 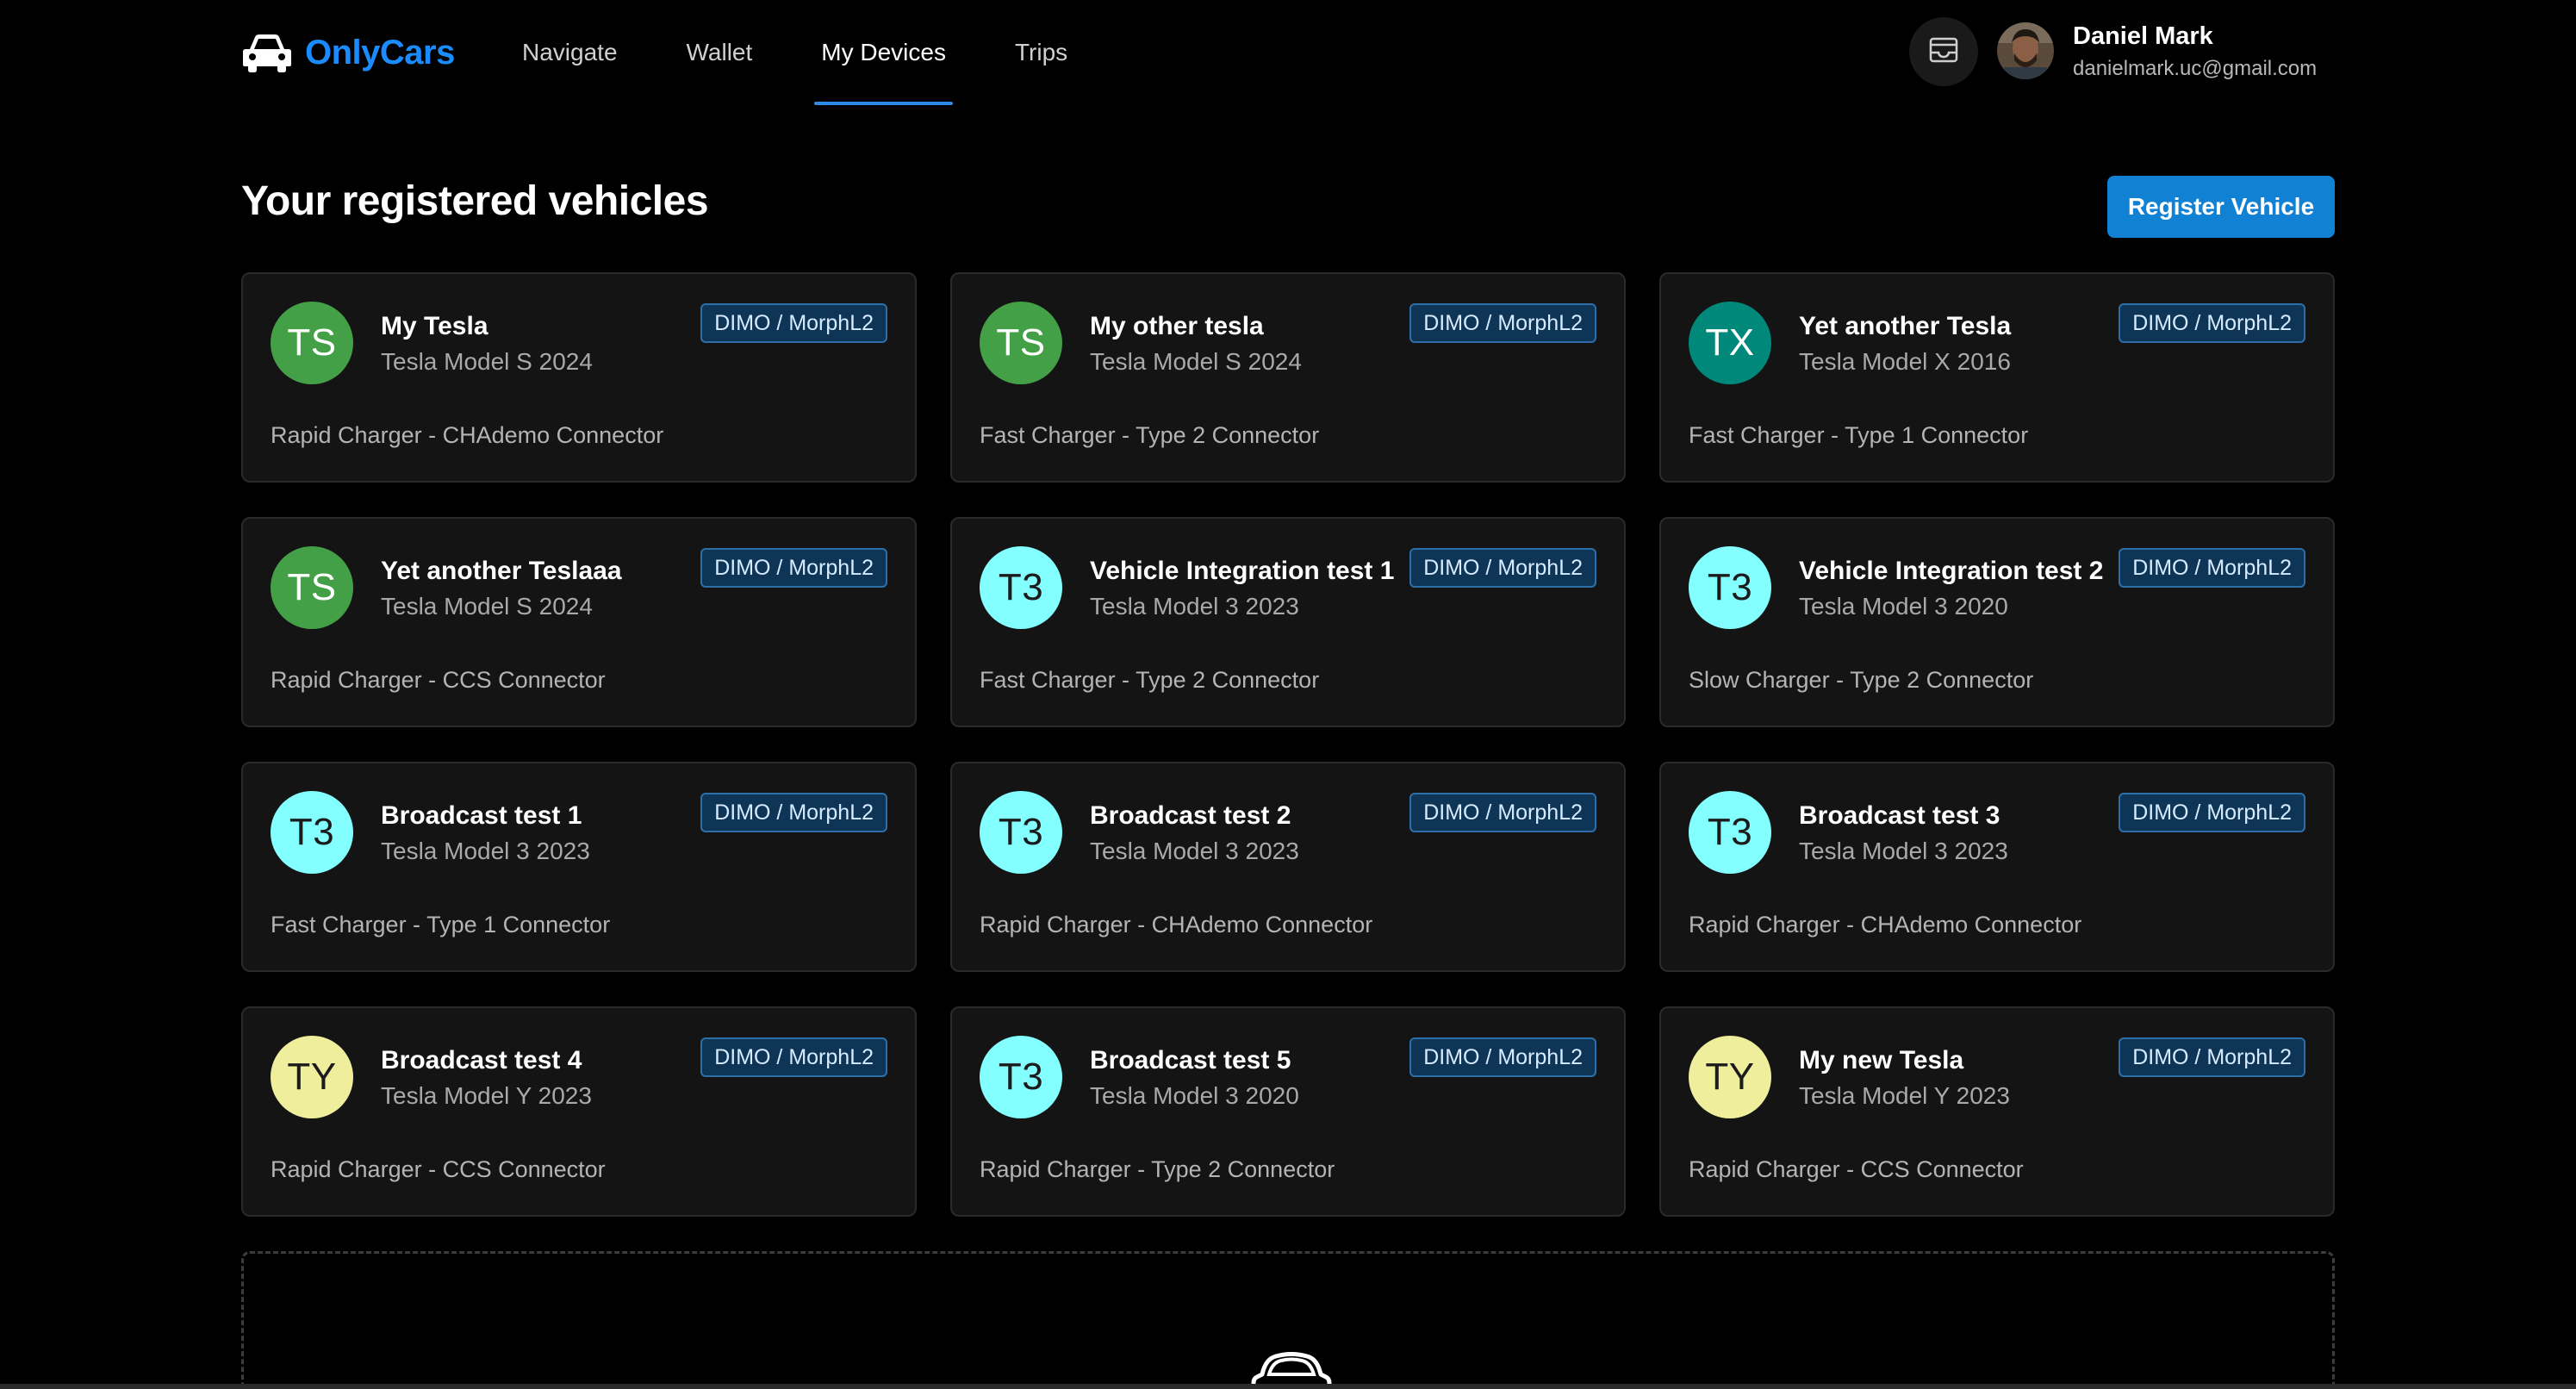 What do you see at coordinates (570, 53) in the screenshot?
I see `nav-item-navigate: Navigate` at bounding box center [570, 53].